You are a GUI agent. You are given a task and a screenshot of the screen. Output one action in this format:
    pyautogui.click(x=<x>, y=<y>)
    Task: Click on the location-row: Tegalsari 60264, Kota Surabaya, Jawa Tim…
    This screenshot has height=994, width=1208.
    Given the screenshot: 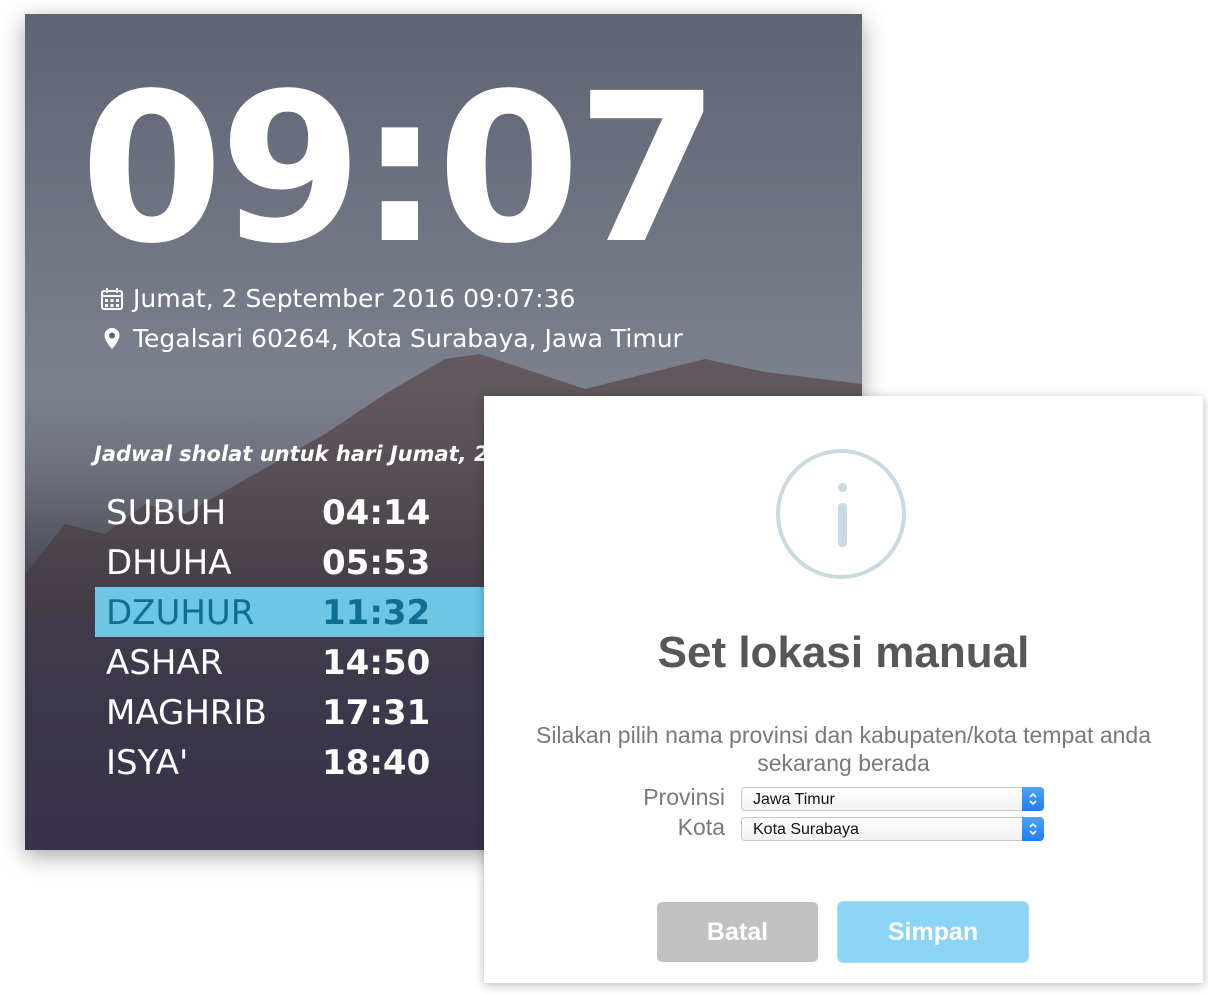 What is the action you would take?
    pyautogui.click(x=391, y=338)
    